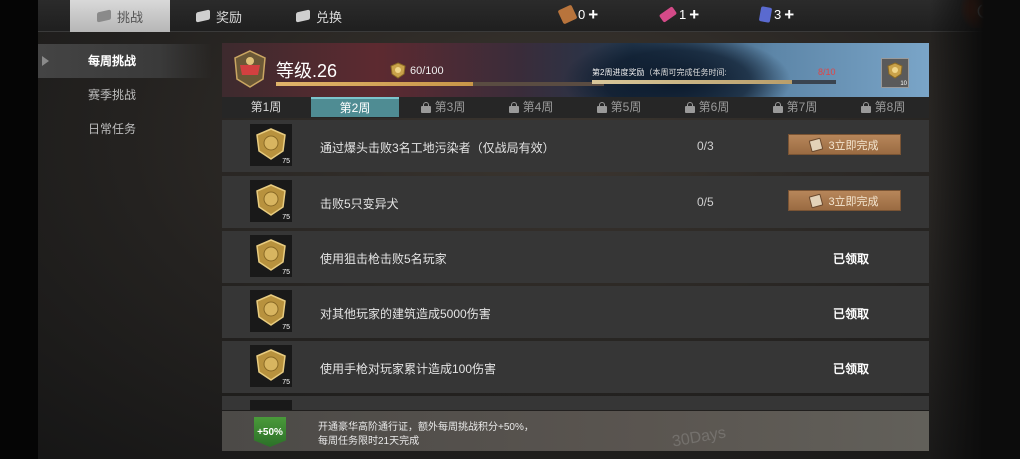  I want to click on task-title: 使用狙击枪击败5名玩家, so click(383, 259).